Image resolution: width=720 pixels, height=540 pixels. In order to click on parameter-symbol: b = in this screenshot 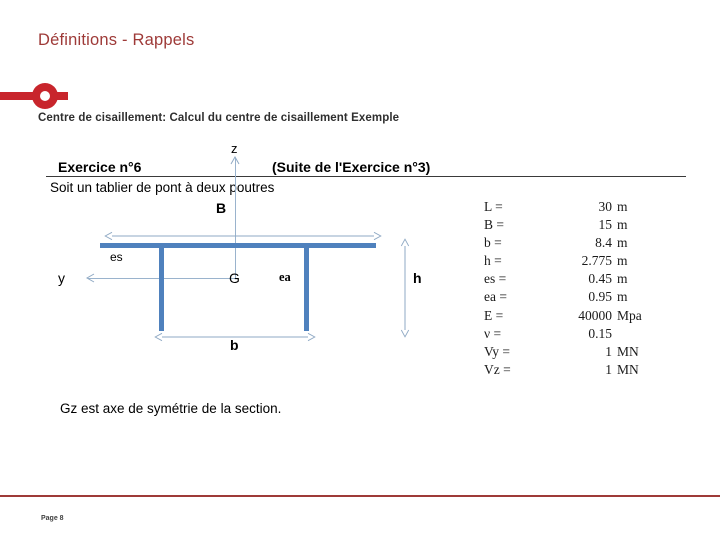, I will do `click(493, 243)`.